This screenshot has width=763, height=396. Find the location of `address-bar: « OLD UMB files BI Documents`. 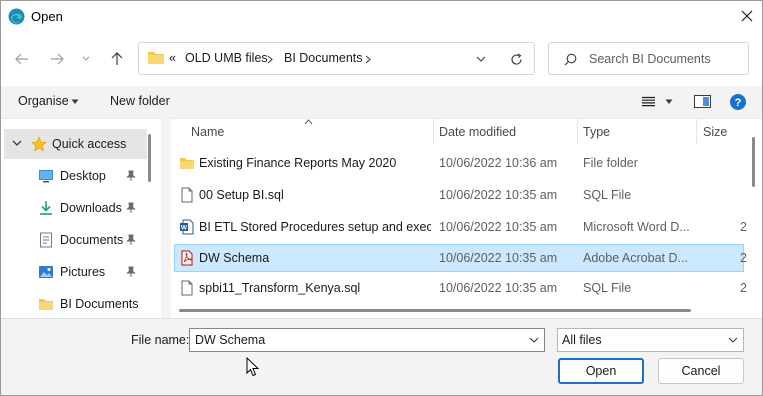

address-bar: « OLD UMB files BI Documents is located at coordinates (336, 58).